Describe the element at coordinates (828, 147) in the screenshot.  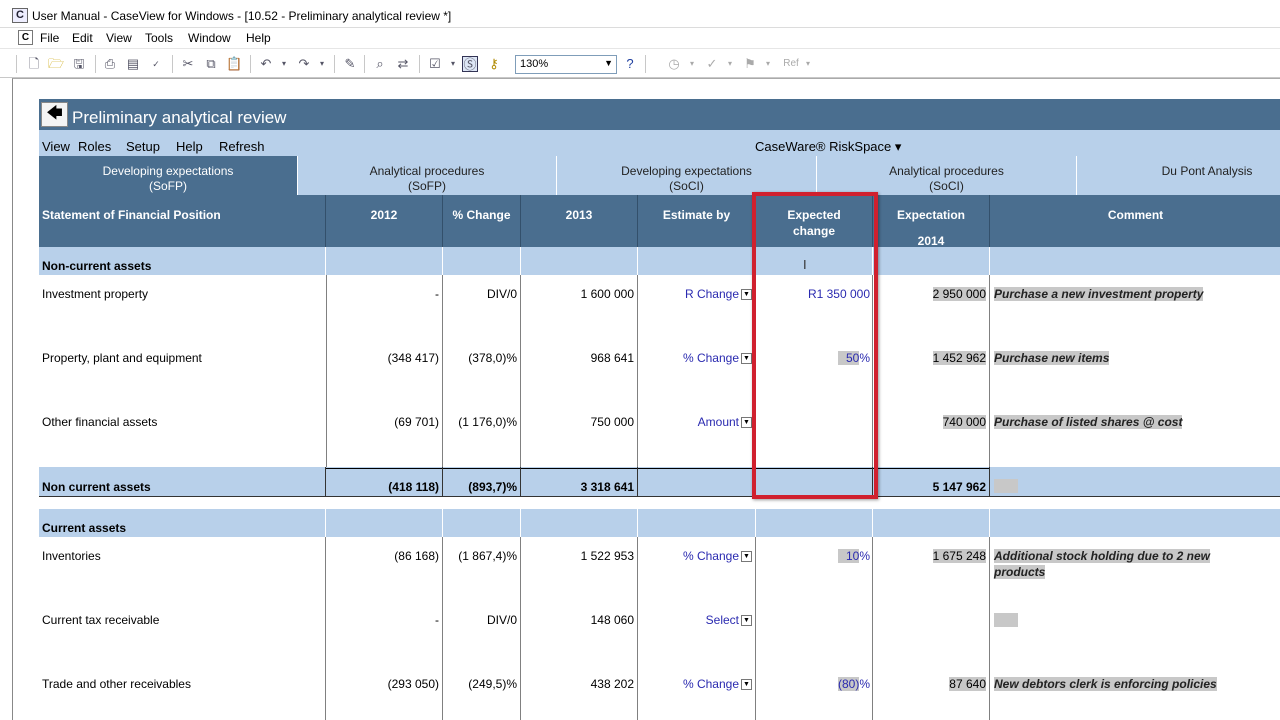
I see `riskspace-dropdown: CaseWare® RiskSpace ▾` at that location.